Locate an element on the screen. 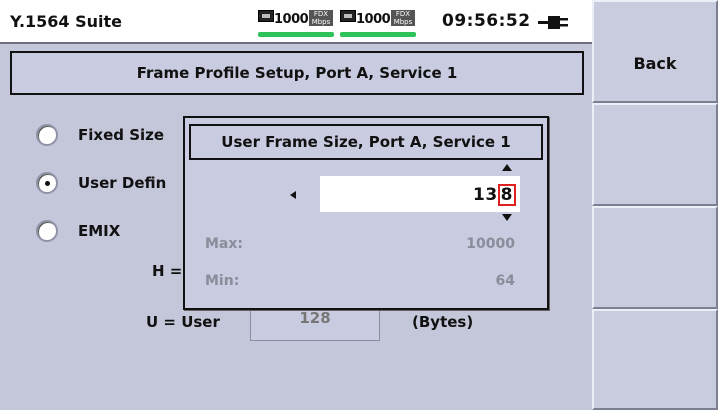 This screenshot has width=718, height=410. max-value: 10000 is located at coordinates (490, 244).